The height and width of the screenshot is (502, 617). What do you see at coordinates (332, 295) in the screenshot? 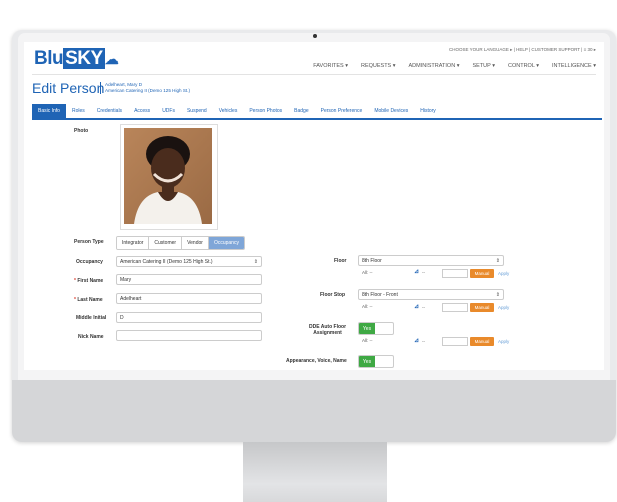
I see `floor-stop-label: Floor Stop` at bounding box center [332, 295].